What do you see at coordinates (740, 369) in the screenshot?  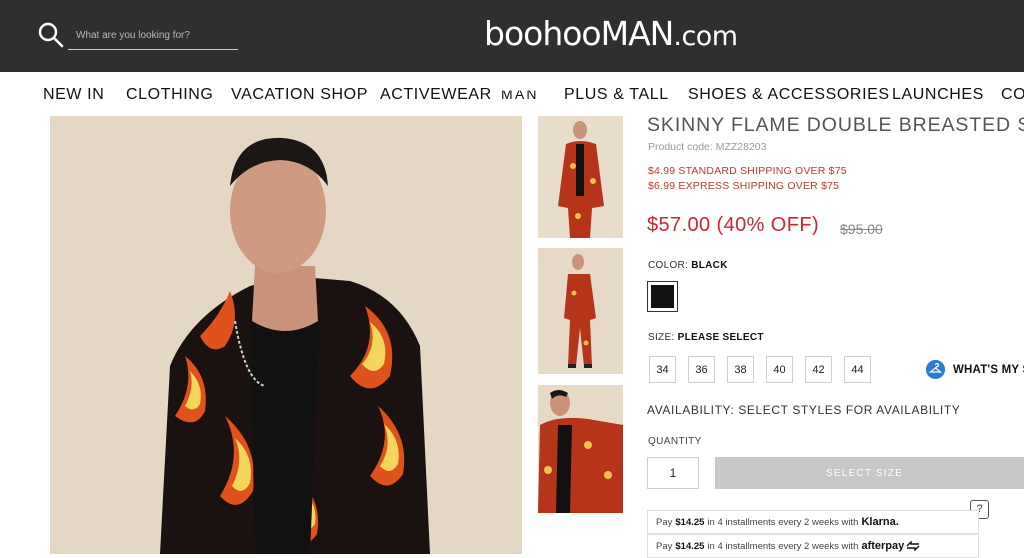 I see `size-option-38: 38` at bounding box center [740, 369].